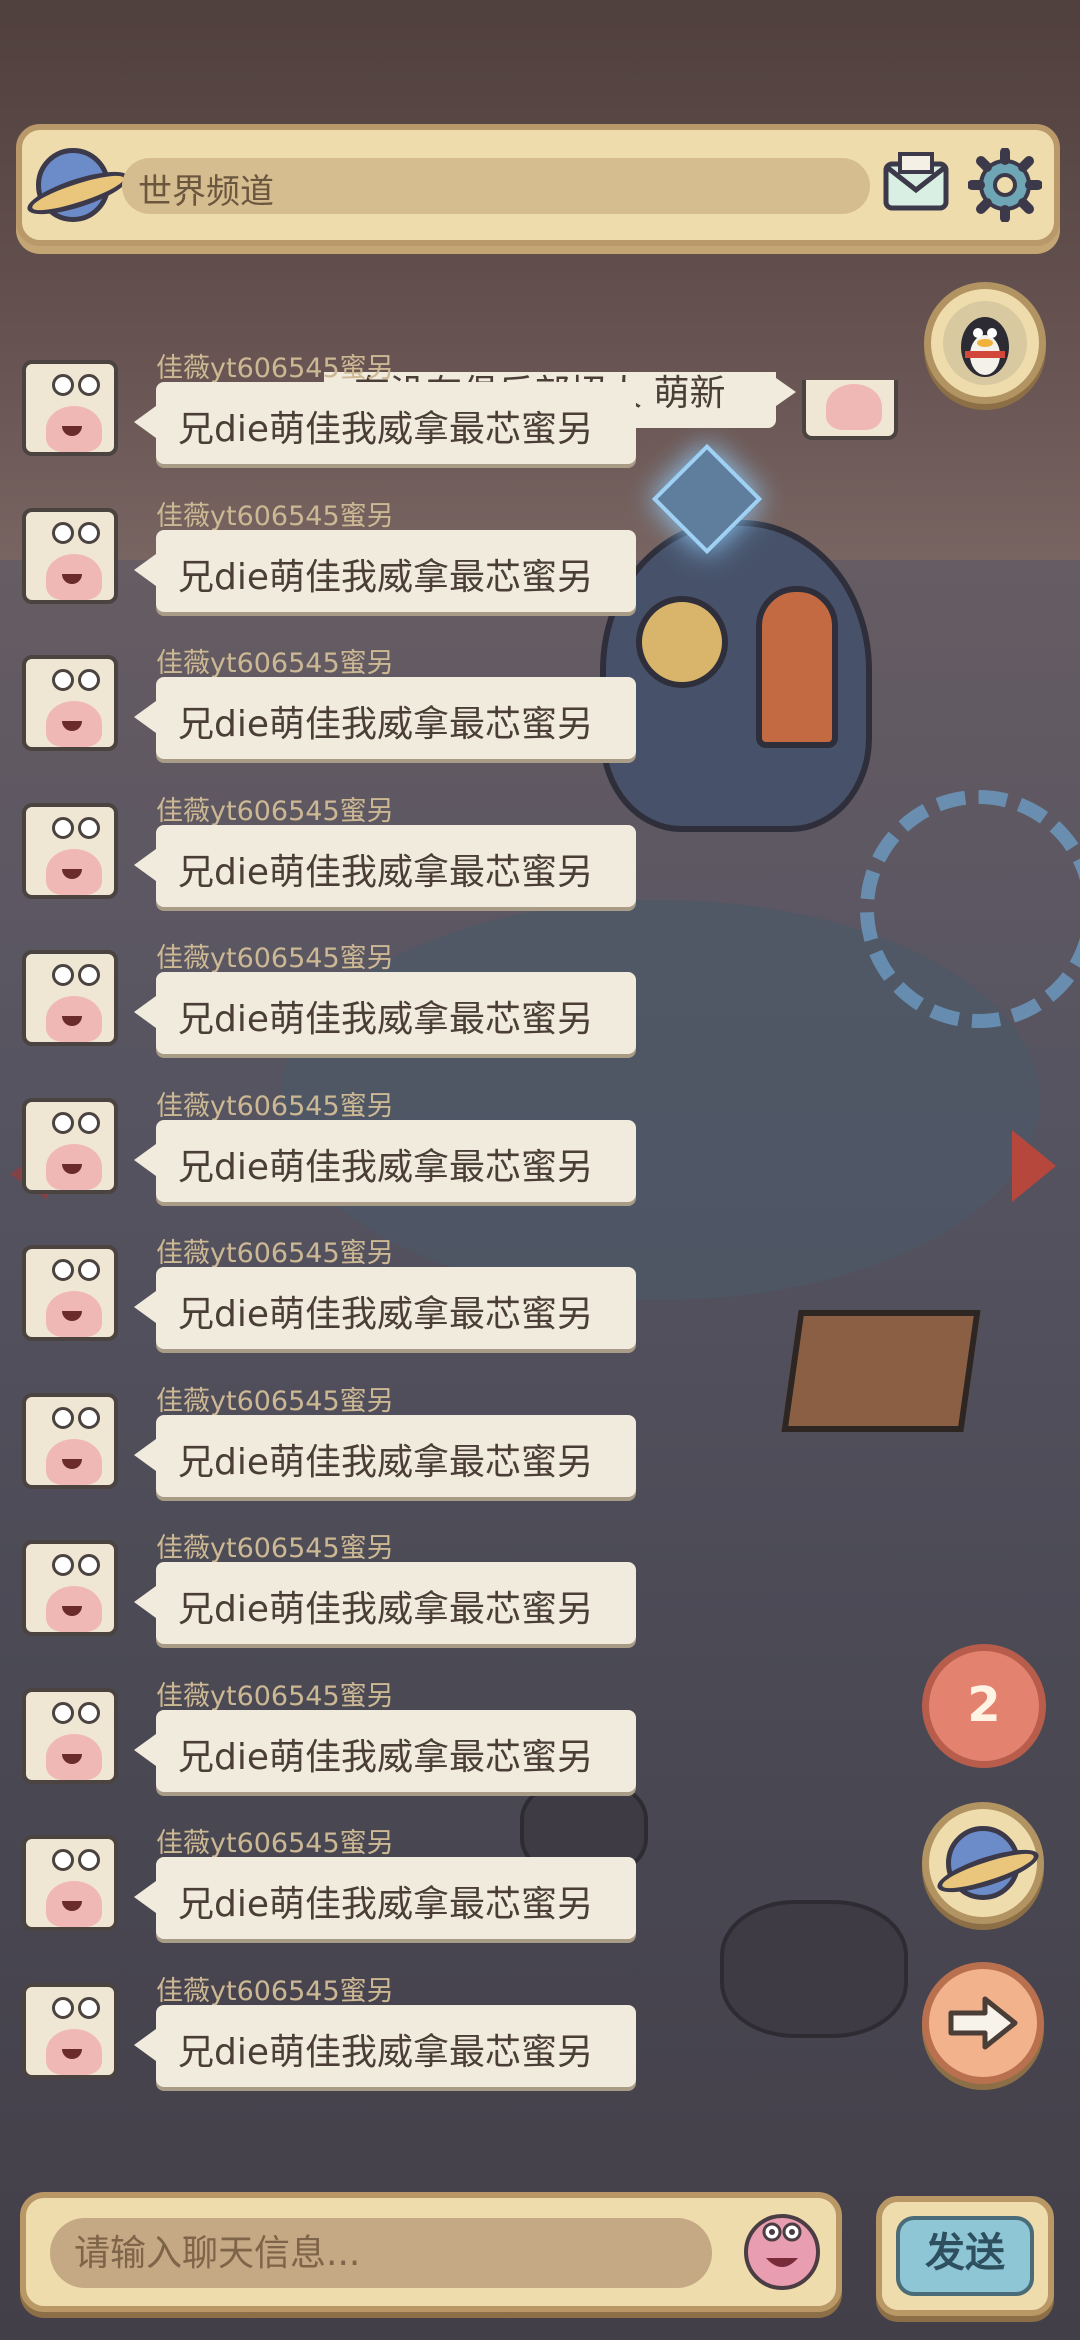 This screenshot has width=1080, height=2340. I want to click on own-avatar, so click(850, 410).